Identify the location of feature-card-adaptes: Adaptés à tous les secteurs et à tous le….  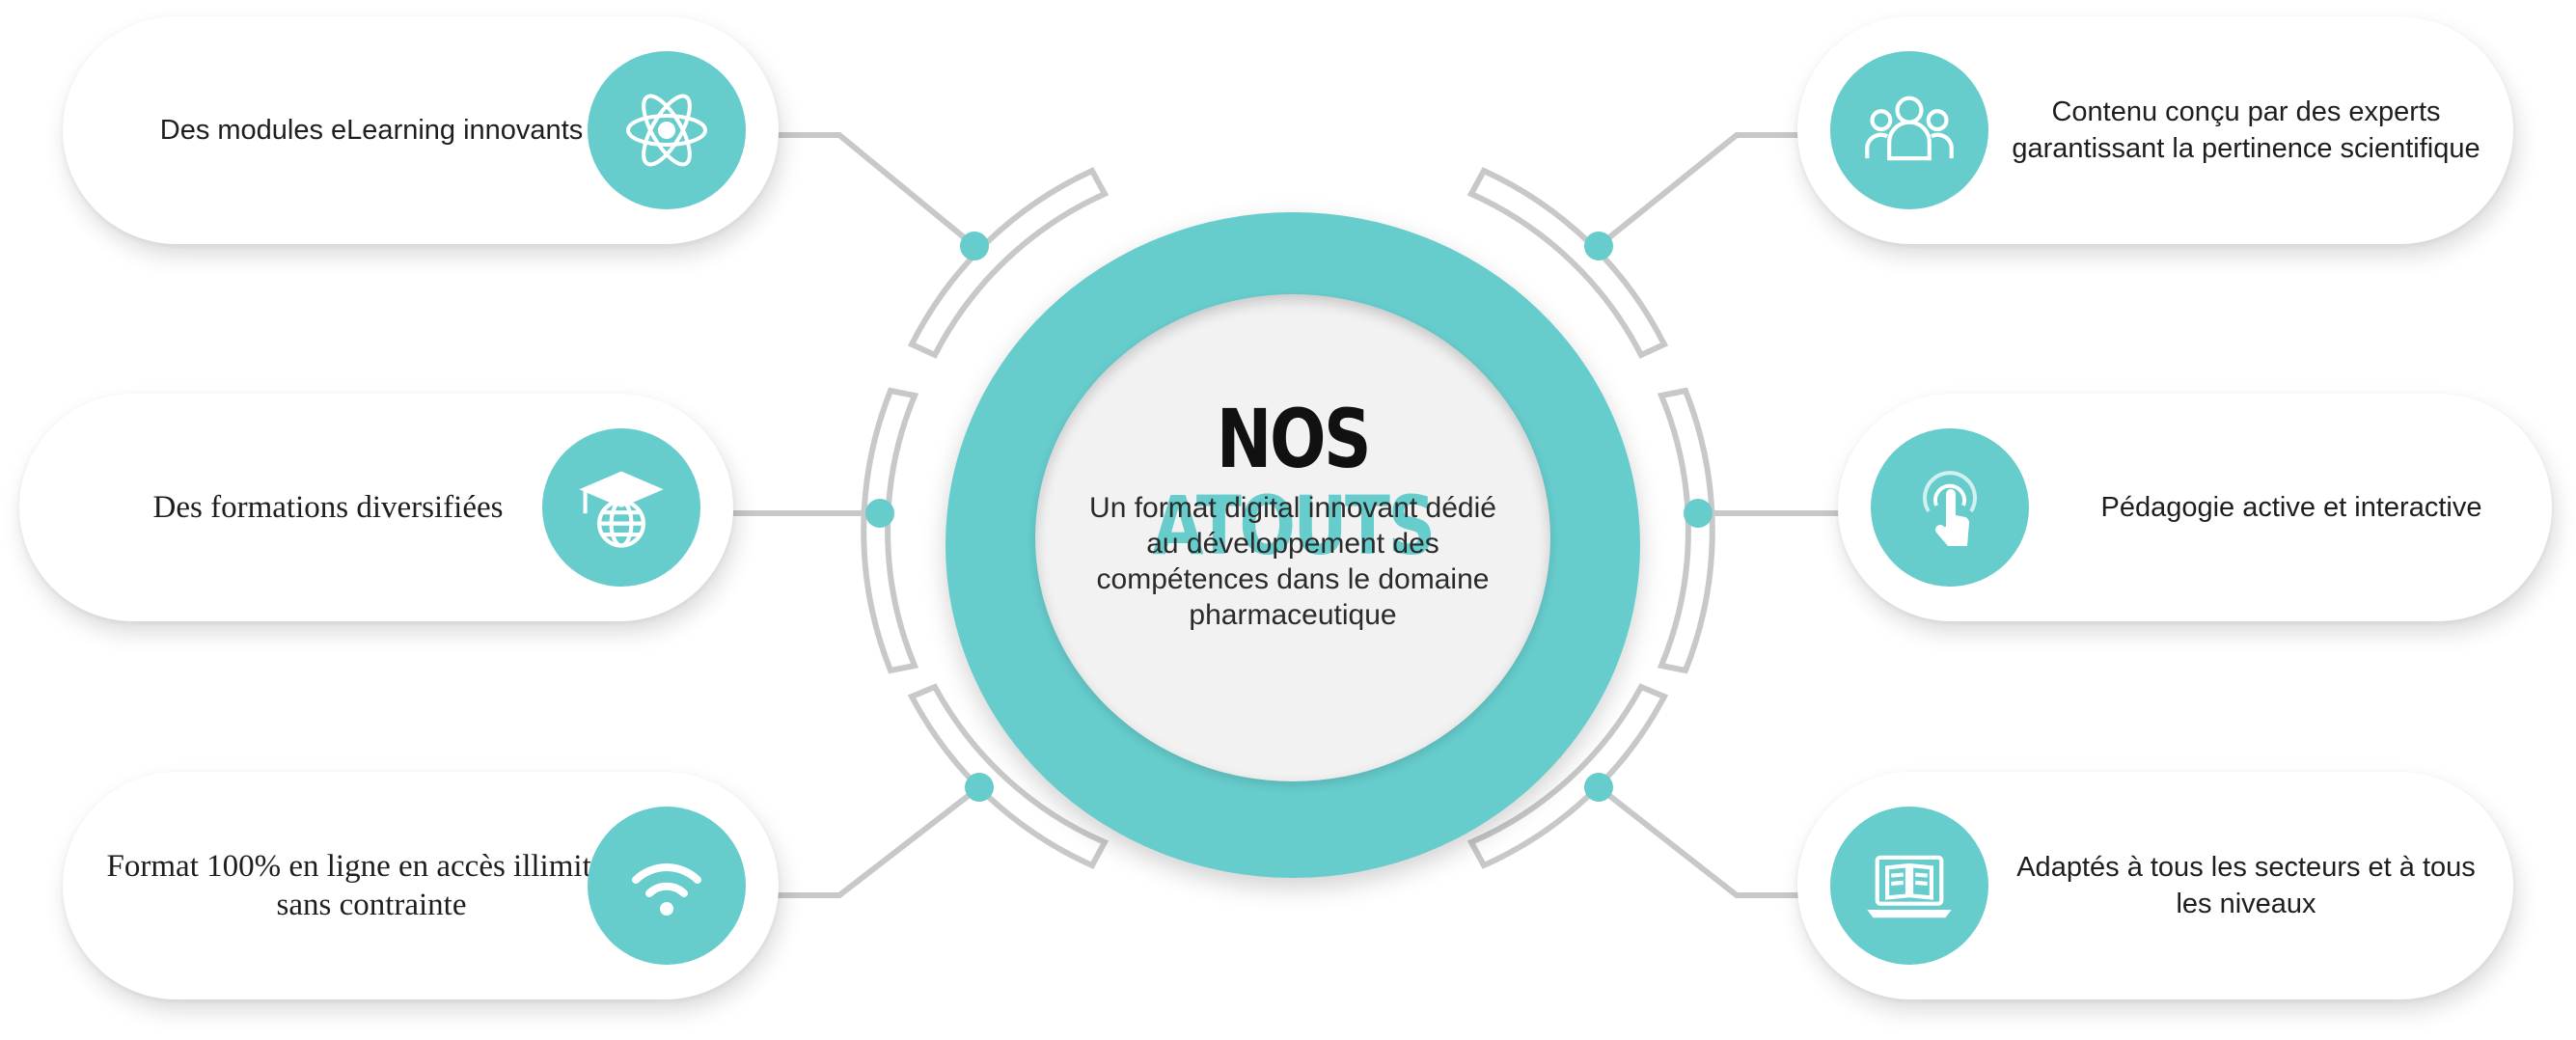
(2155, 886).